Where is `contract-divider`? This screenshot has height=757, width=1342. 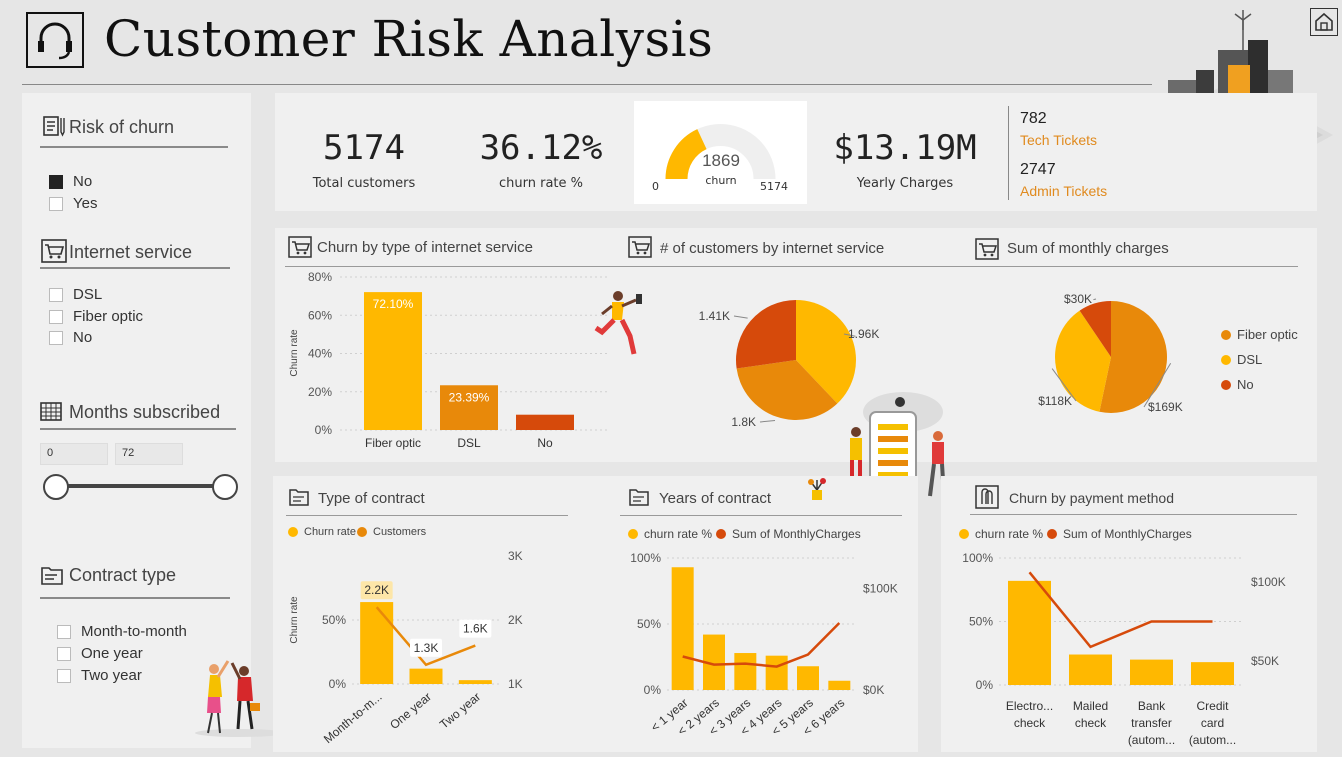 contract-divider is located at coordinates (427, 515).